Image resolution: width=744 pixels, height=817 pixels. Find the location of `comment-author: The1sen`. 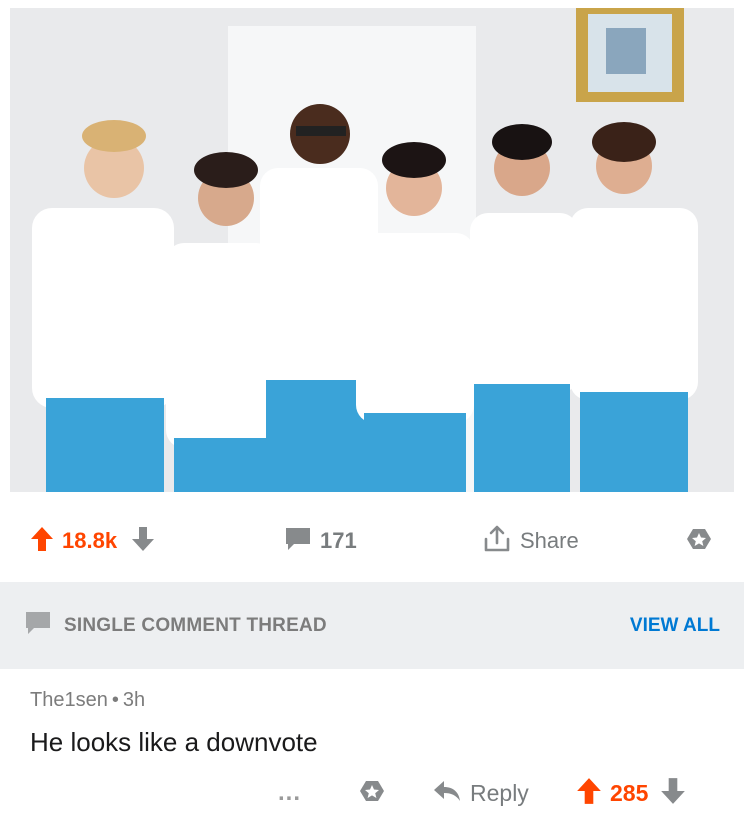

comment-author: The1sen is located at coordinates (69, 700).